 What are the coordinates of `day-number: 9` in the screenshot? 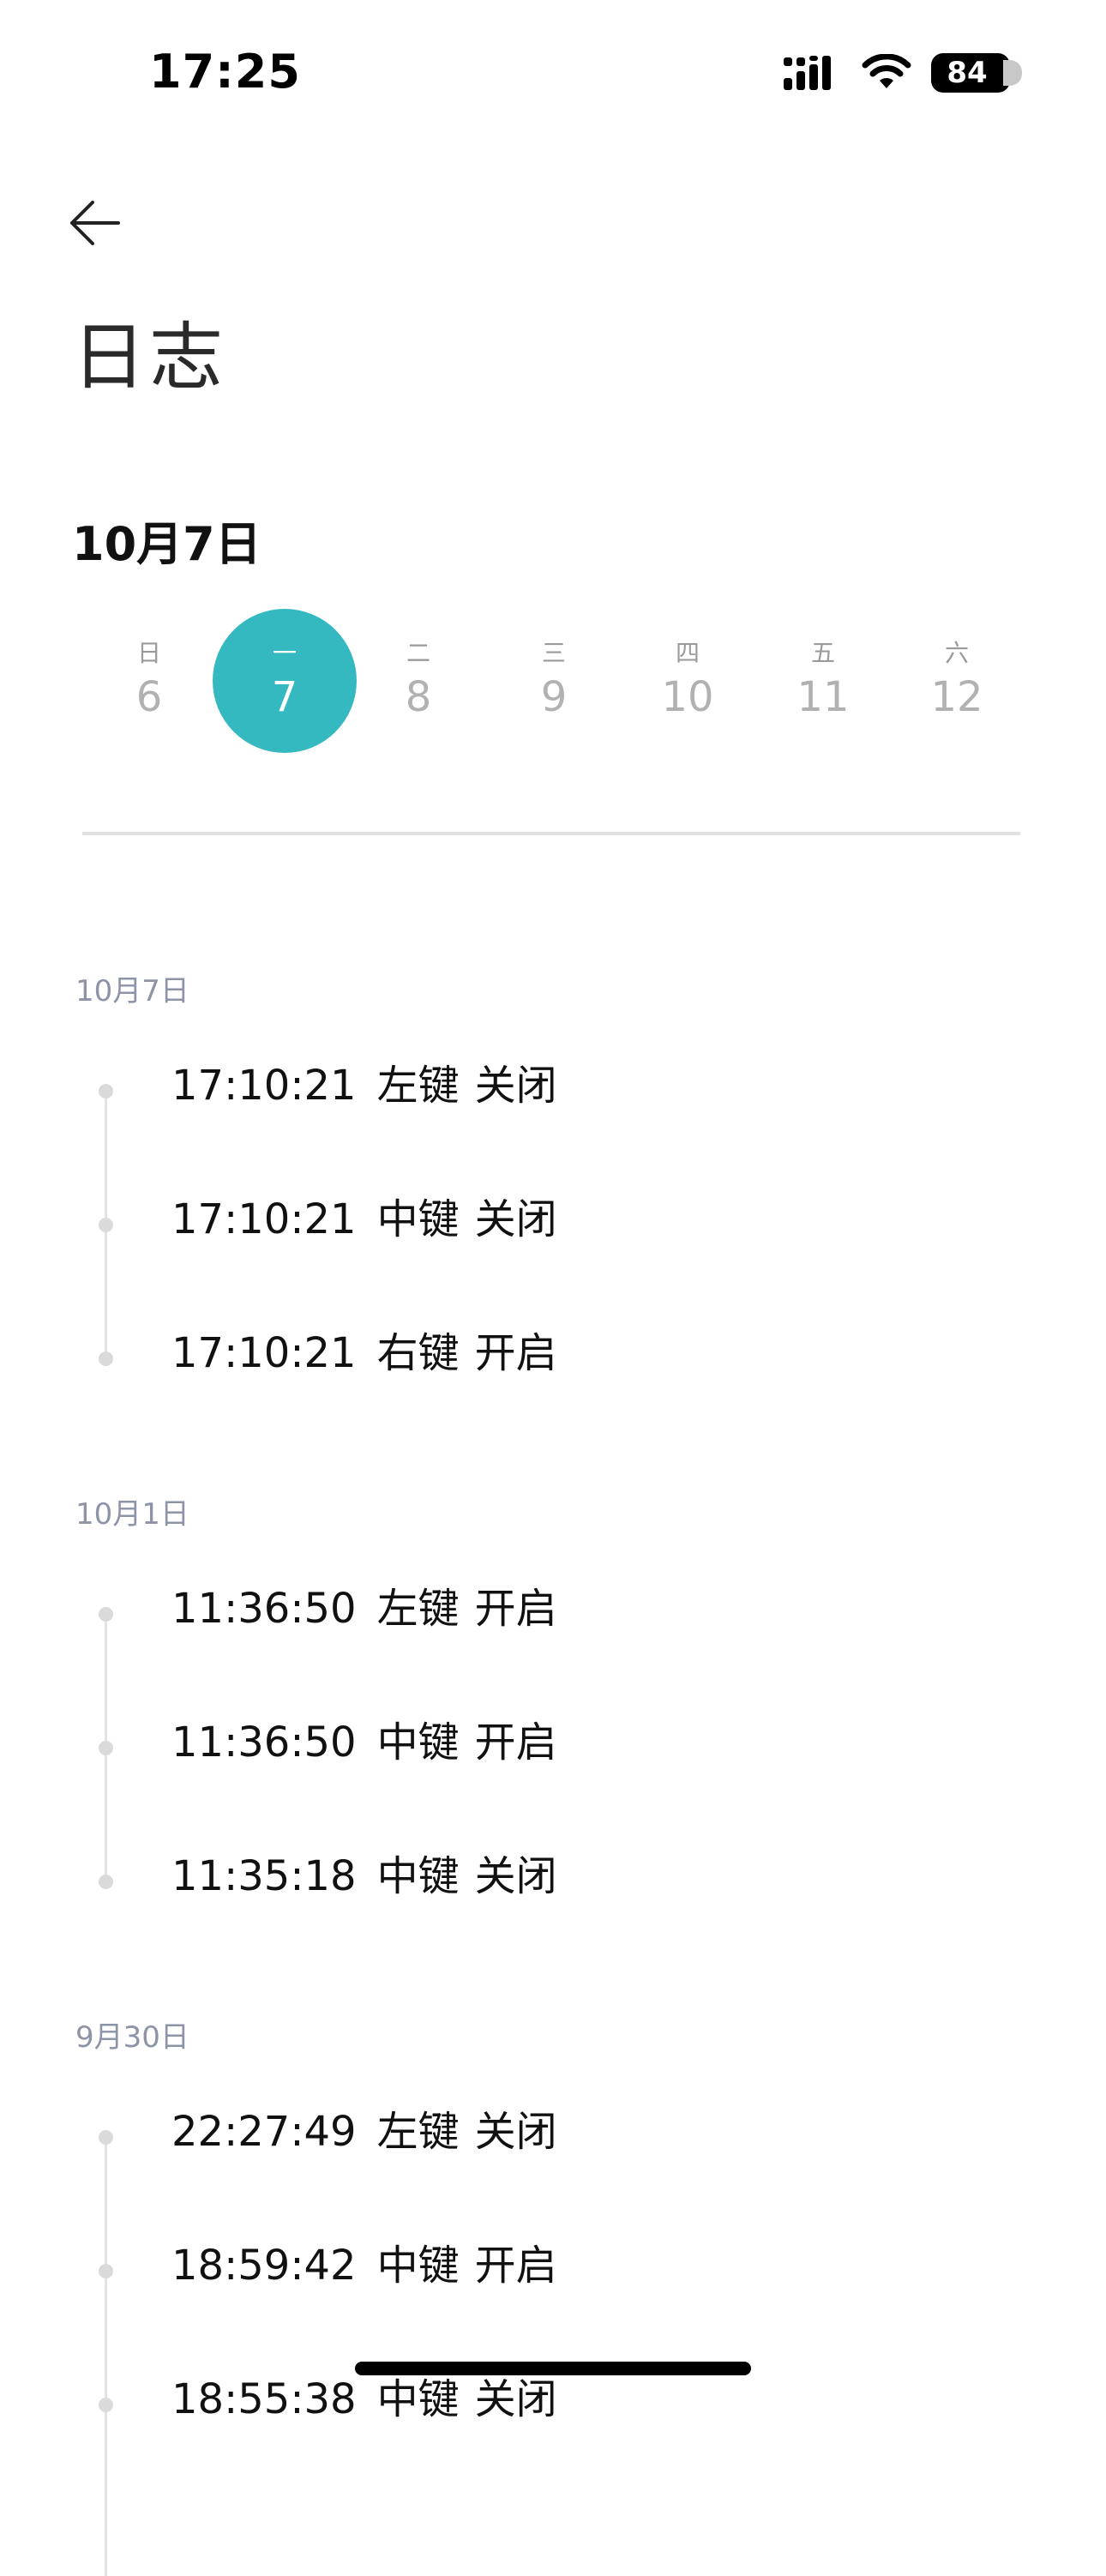 It's located at (554, 697).